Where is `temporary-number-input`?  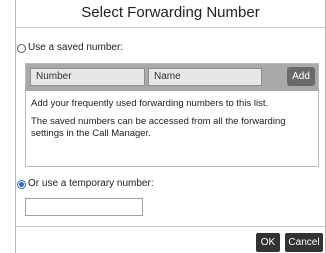 temporary-number-input is located at coordinates (84, 207).